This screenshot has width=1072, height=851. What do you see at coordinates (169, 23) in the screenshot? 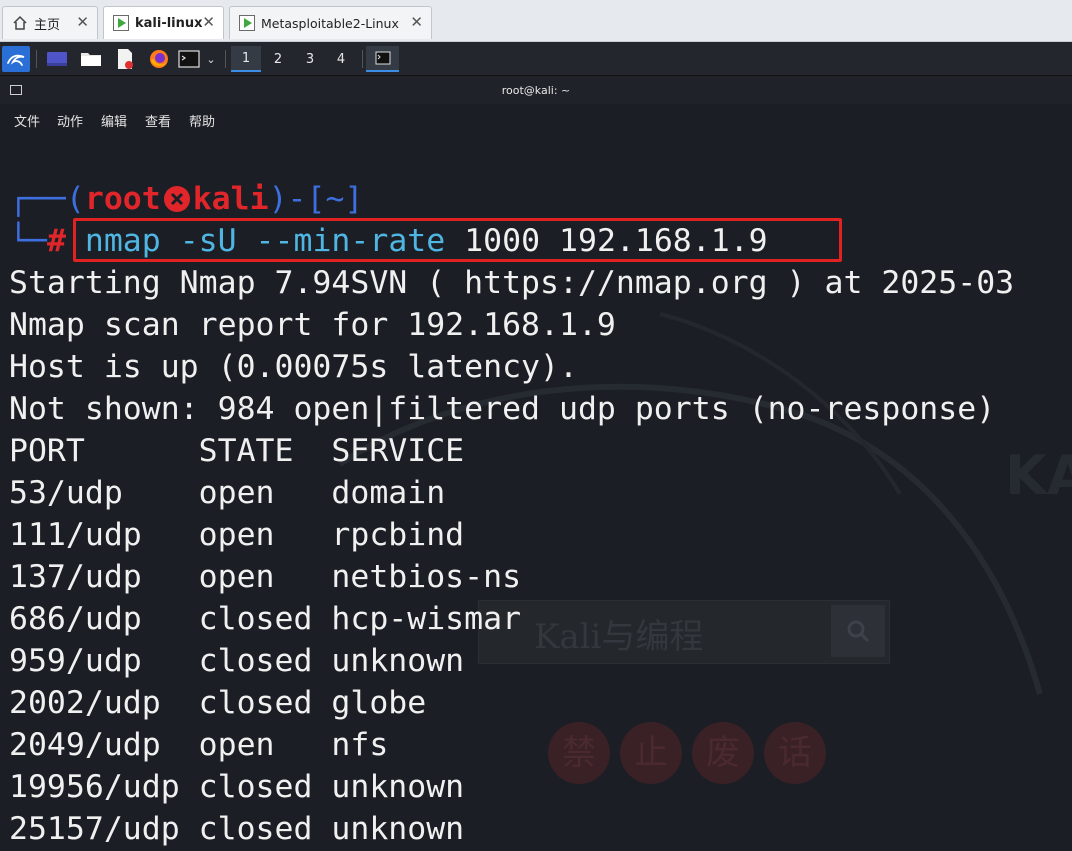
I see `tab-label: kali-linux` at bounding box center [169, 23].